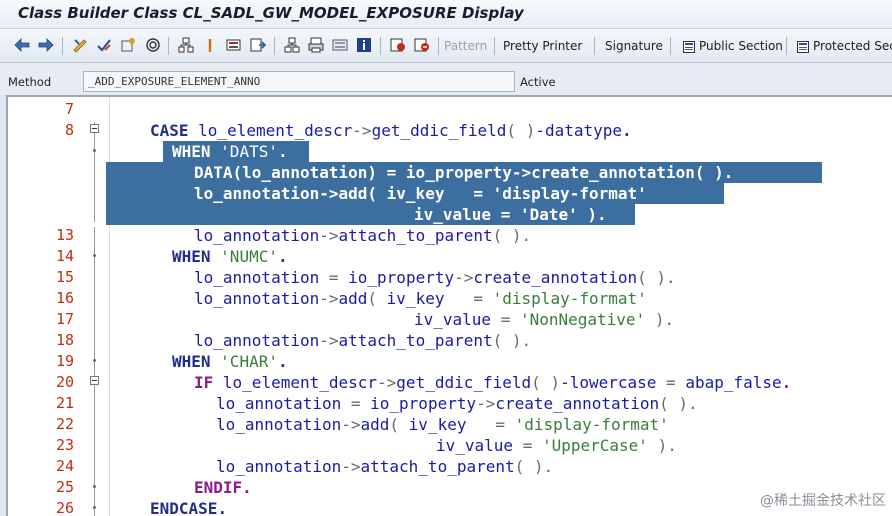 This screenshot has width=892, height=516. What do you see at coordinates (422, 45) in the screenshot?
I see `session-breakpoint-icon` at bounding box center [422, 45].